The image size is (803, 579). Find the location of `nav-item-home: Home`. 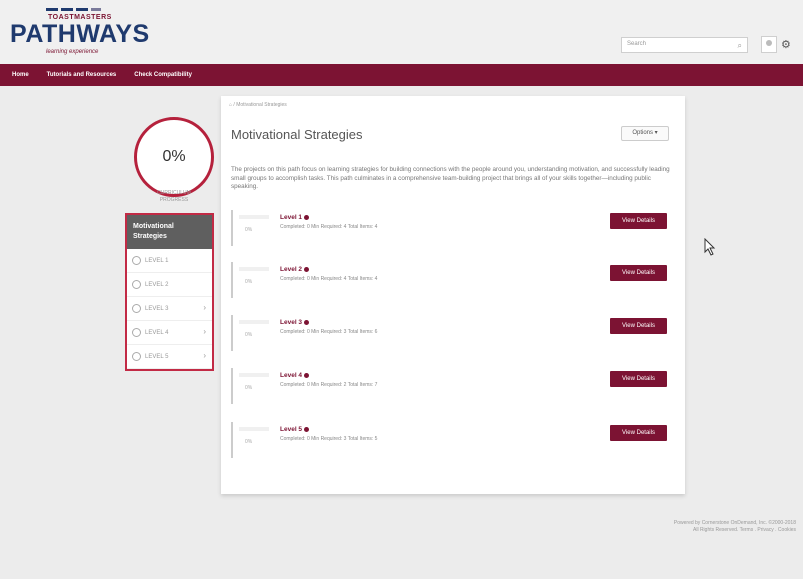

nav-item-home: Home is located at coordinates (20, 75).